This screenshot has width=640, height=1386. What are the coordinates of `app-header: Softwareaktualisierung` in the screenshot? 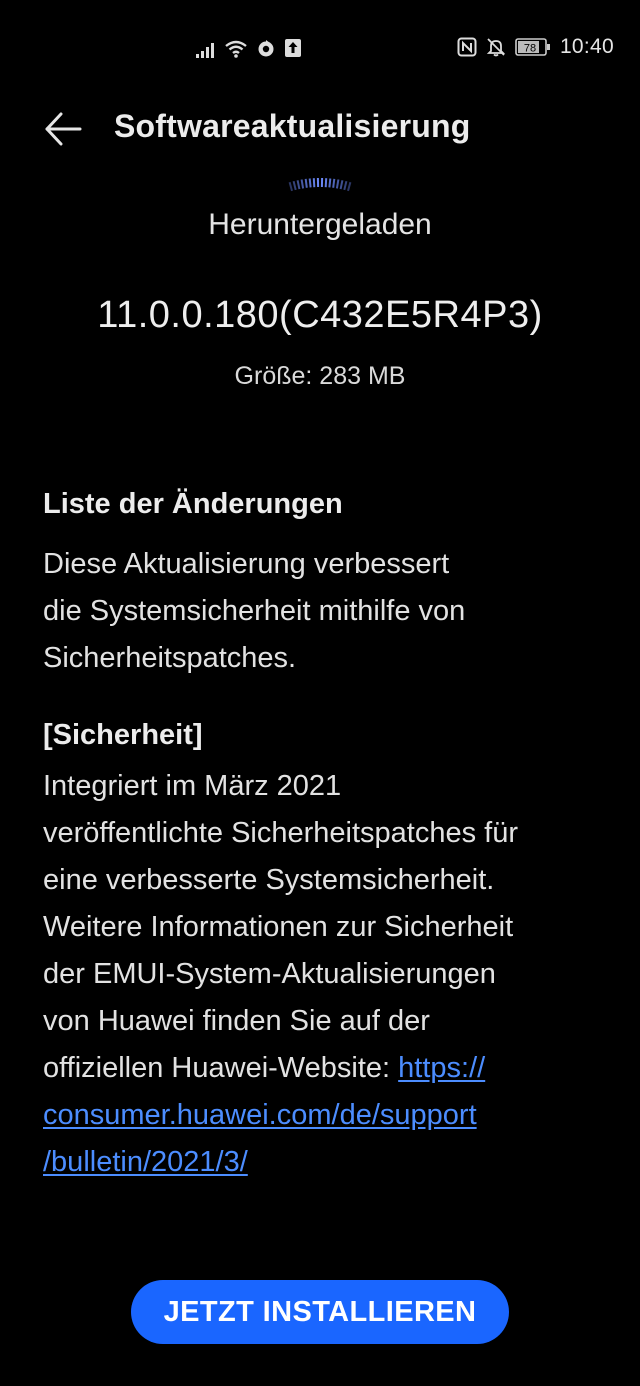 It's located at (320, 128).